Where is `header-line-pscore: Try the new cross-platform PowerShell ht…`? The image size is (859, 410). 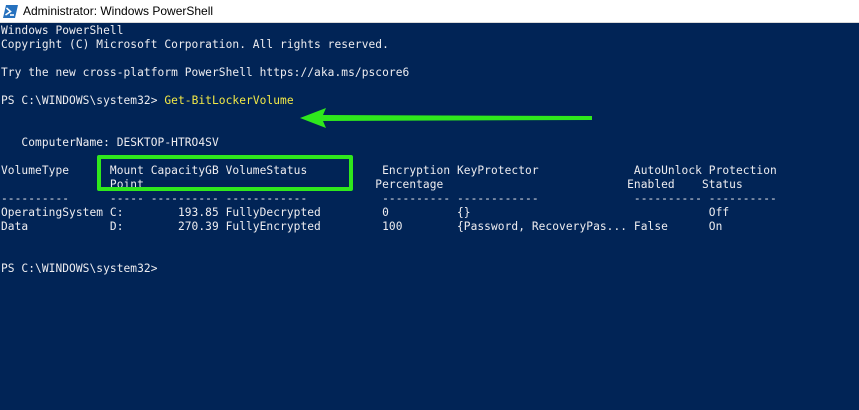 header-line-pscore: Try the new cross-platform PowerShell ht… is located at coordinates (205, 72).